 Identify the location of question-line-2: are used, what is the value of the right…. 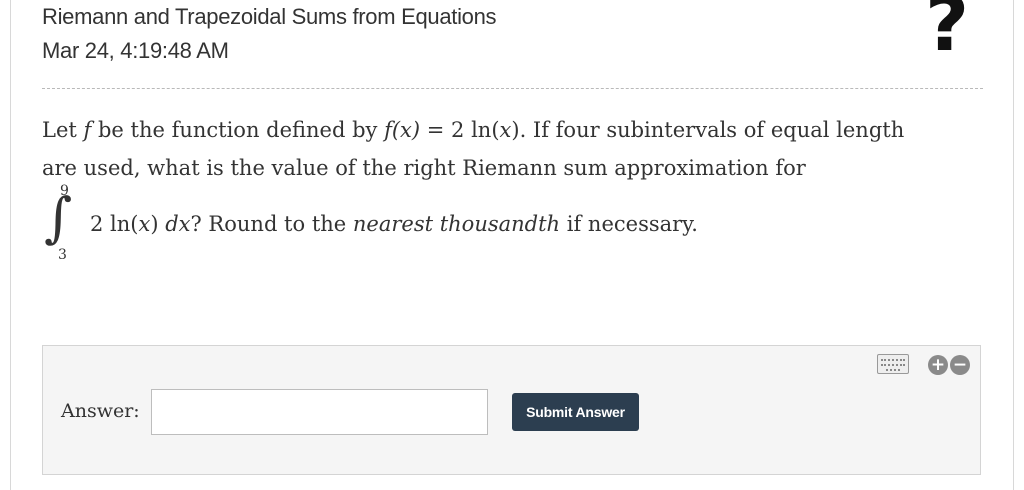
(424, 168).